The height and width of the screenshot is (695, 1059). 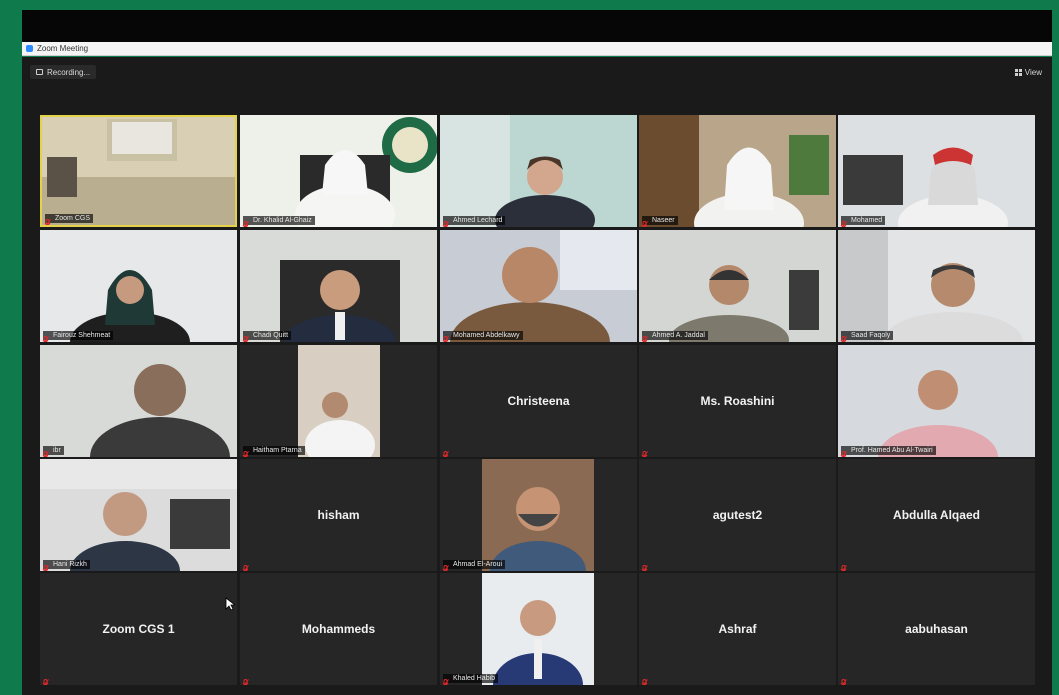 I want to click on participant-name: Prof. Hamed Abu Al-Twairi, so click(x=888, y=450).